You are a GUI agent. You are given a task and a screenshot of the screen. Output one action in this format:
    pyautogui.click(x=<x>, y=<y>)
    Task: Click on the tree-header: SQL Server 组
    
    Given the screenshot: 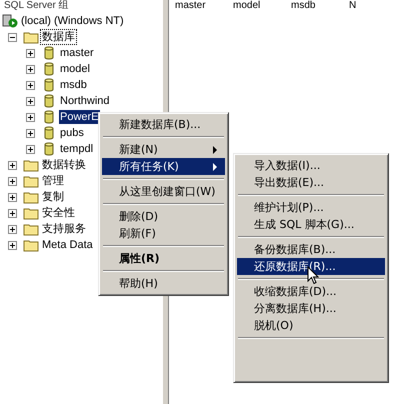 What is the action you would take?
    pyautogui.click(x=36, y=5)
    